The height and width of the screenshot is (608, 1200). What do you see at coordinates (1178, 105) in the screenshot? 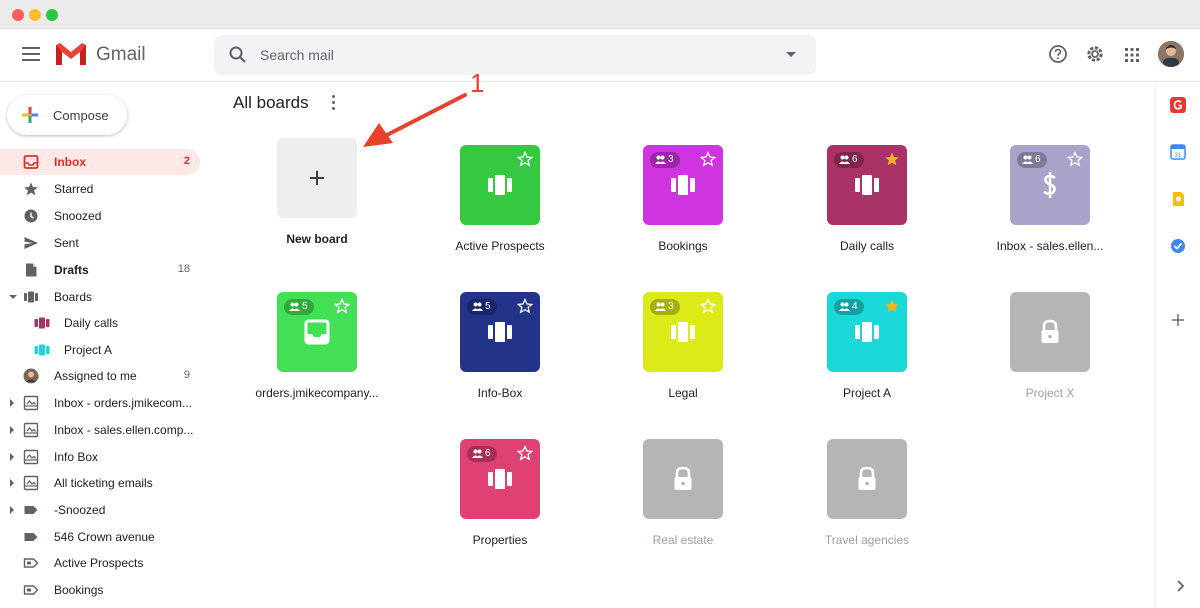
I see `gmelius-addon-icon` at bounding box center [1178, 105].